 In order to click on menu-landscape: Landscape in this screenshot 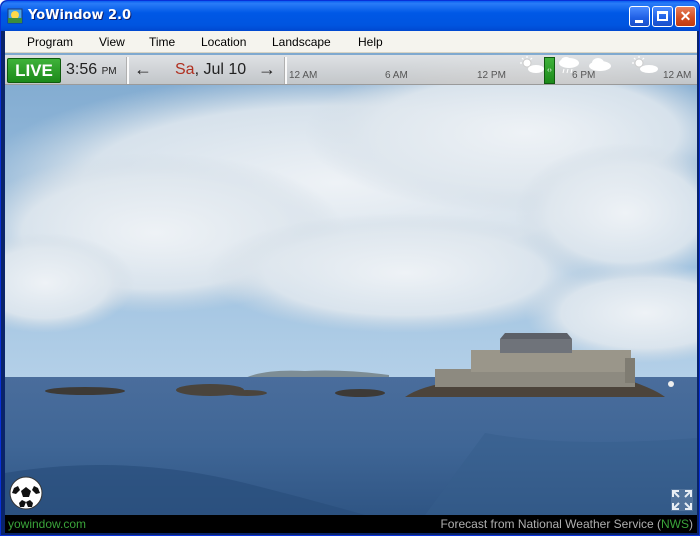, I will do `click(301, 42)`.